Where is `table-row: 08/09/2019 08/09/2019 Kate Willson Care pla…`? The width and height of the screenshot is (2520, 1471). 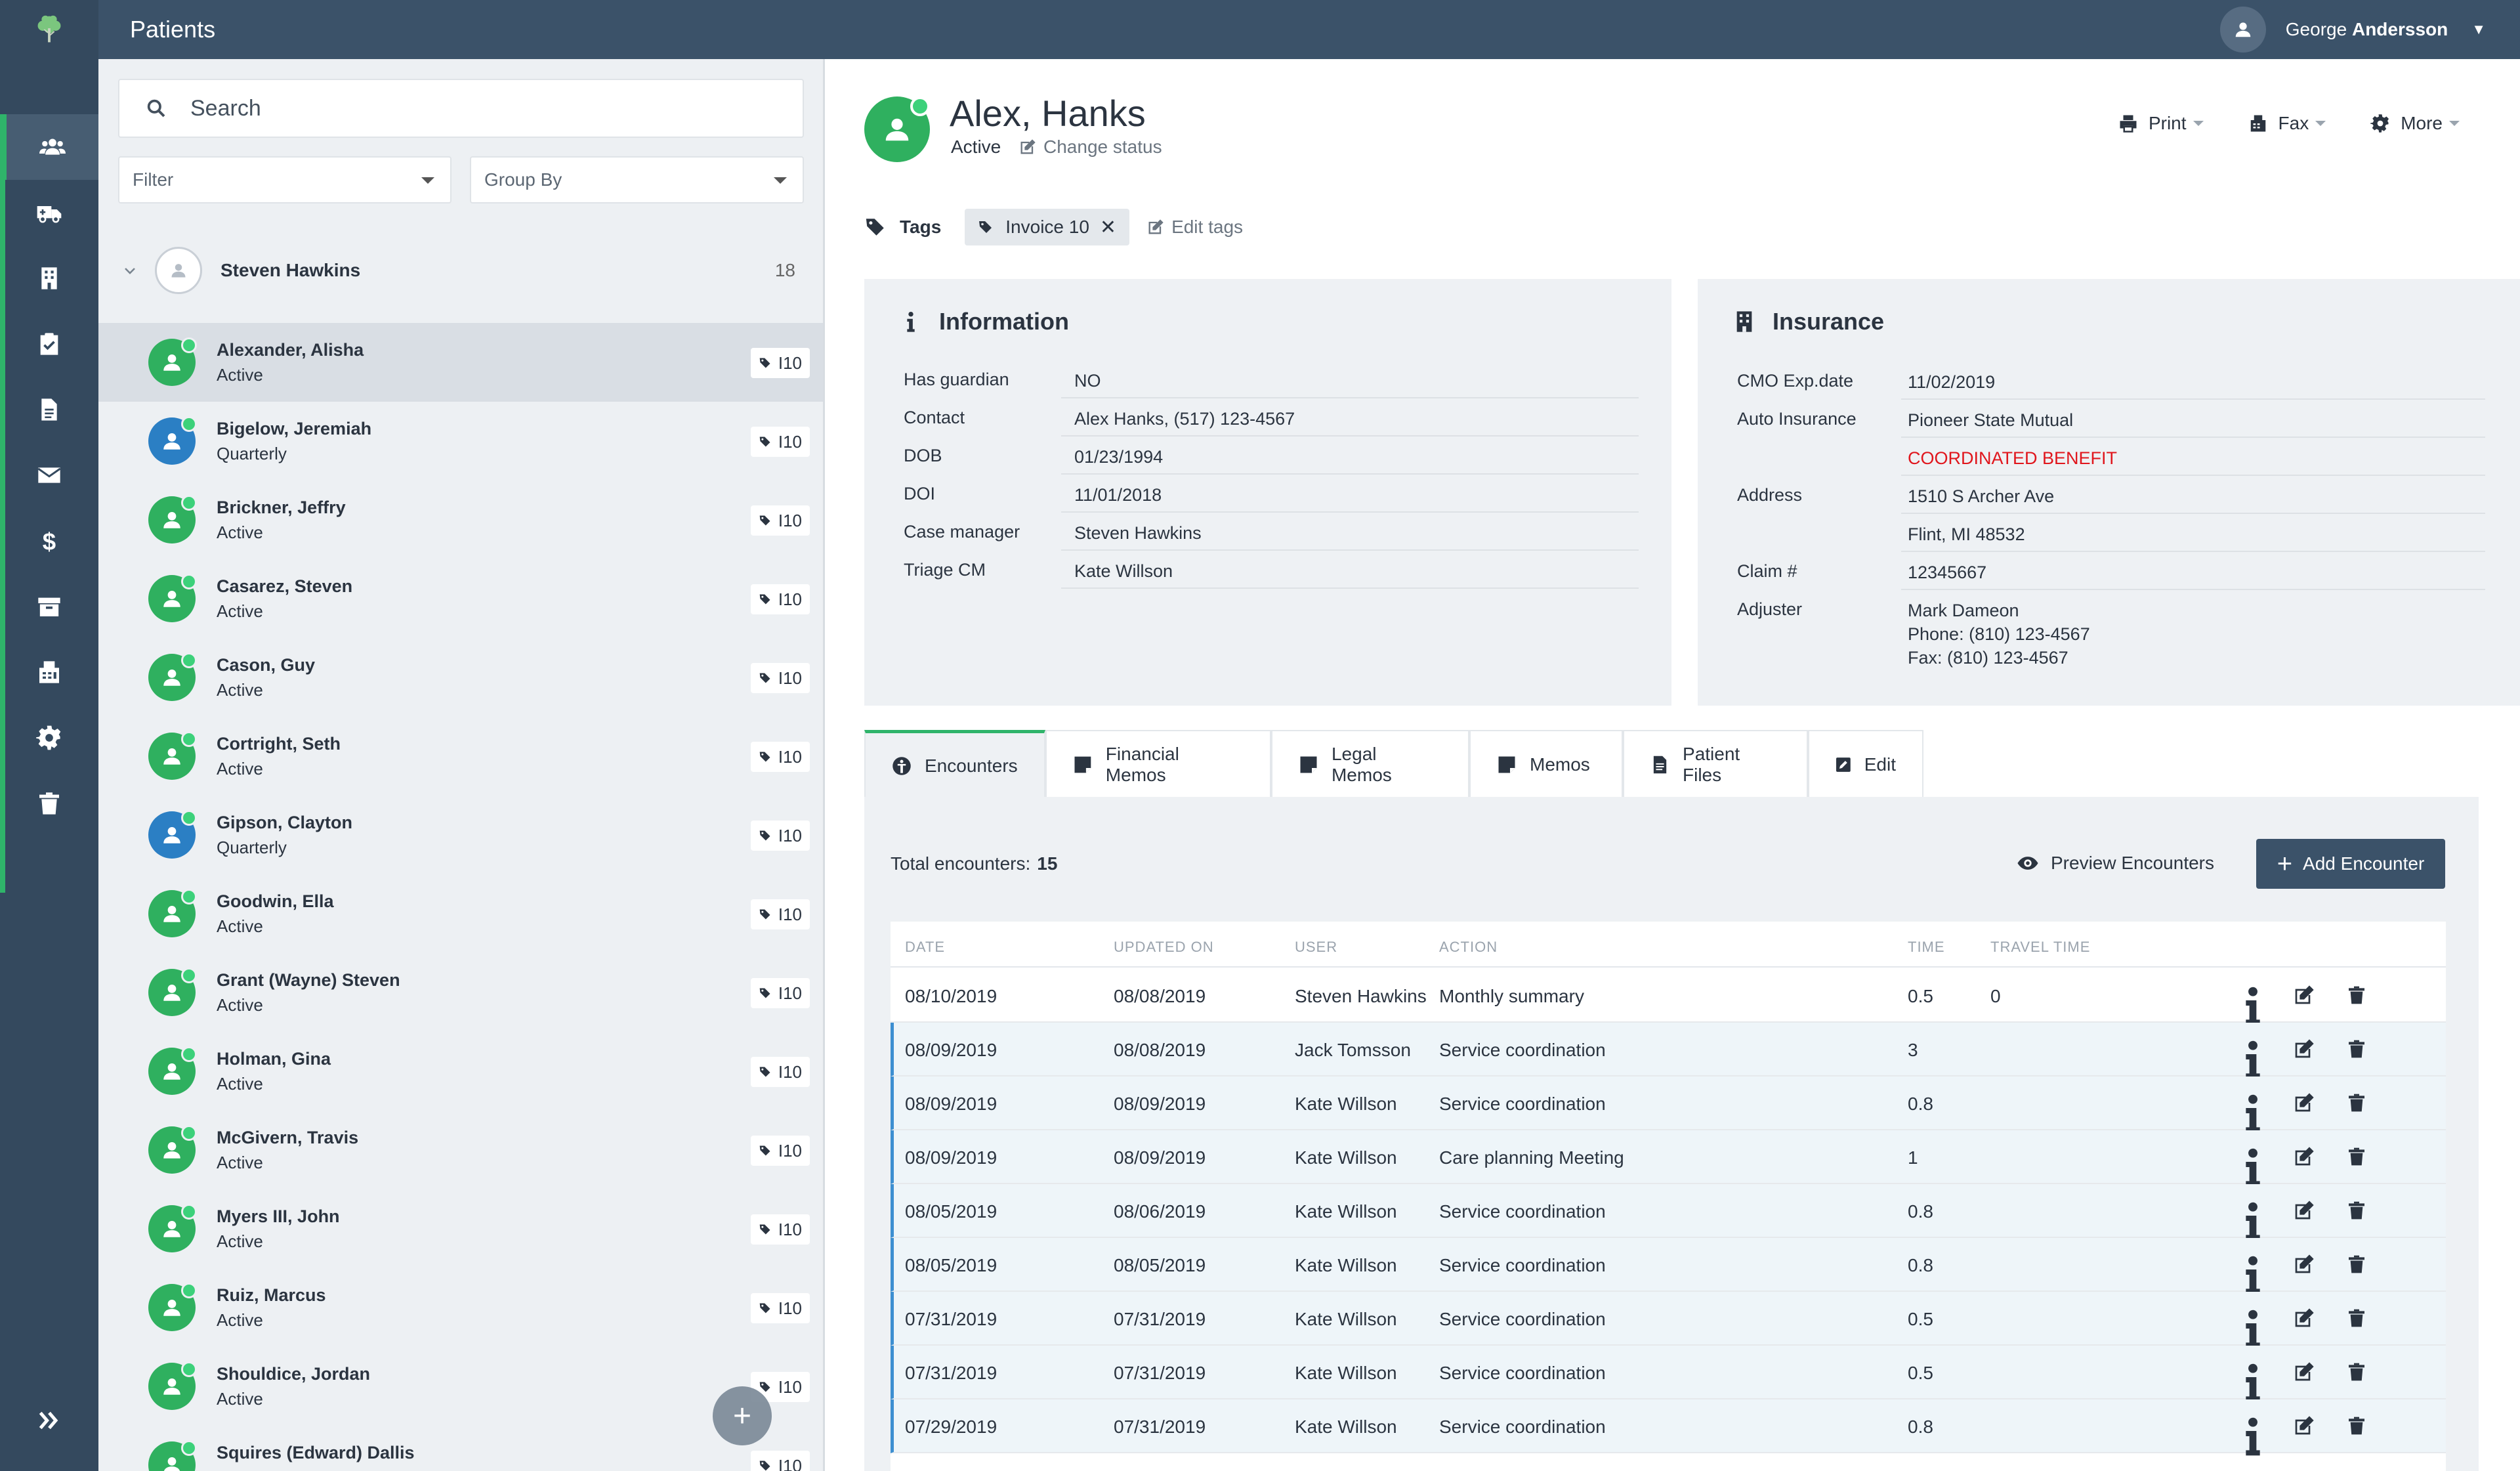
table-row: 08/09/2019 08/09/2019 Kate Willson Care pla… is located at coordinates (1668, 1158).